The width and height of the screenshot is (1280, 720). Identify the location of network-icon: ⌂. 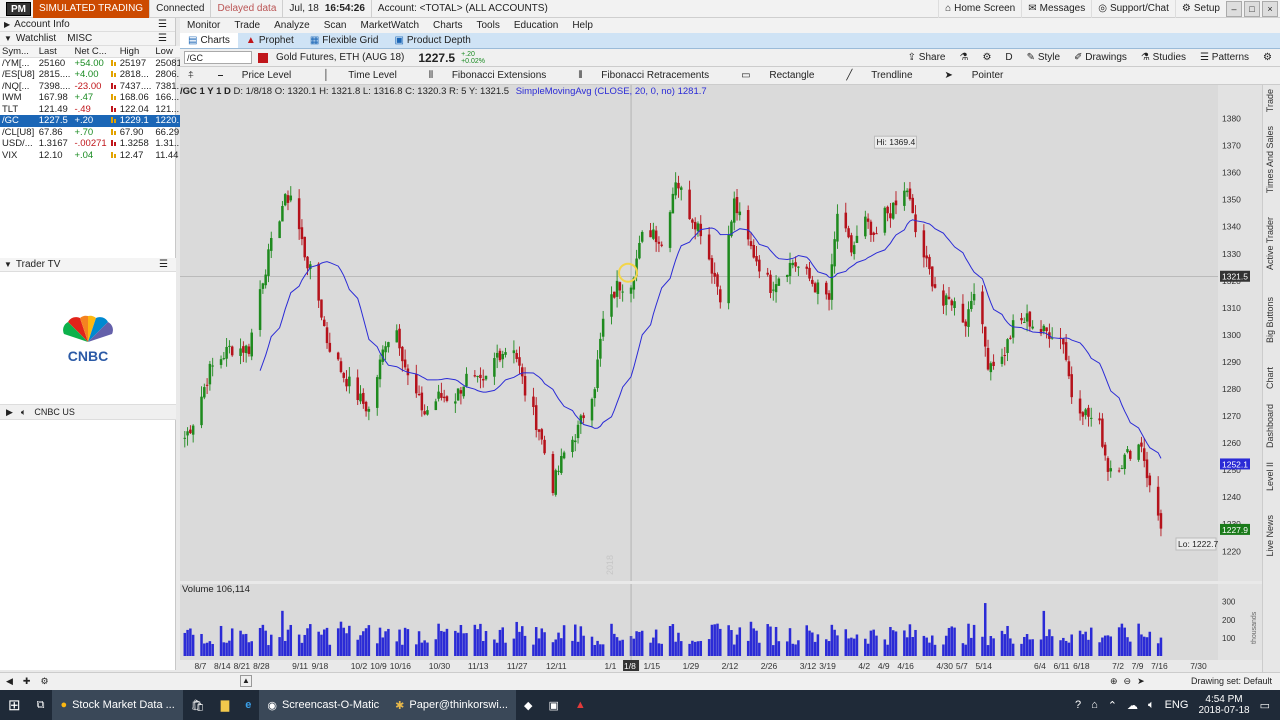
(1094, 705).